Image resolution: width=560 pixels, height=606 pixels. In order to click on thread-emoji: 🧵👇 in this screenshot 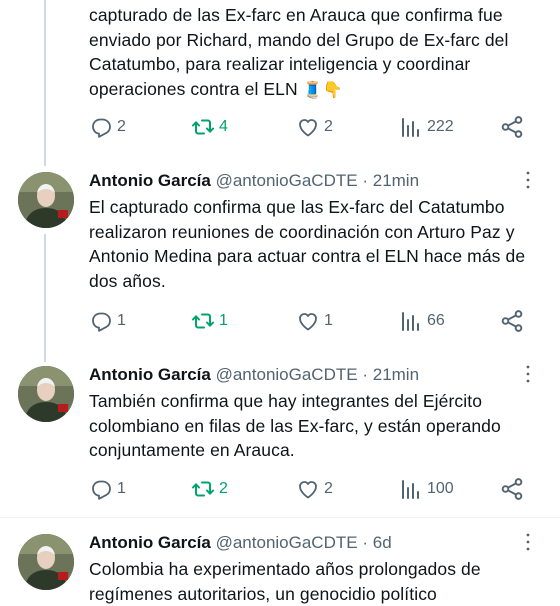, I will do `click(322, 90)`.